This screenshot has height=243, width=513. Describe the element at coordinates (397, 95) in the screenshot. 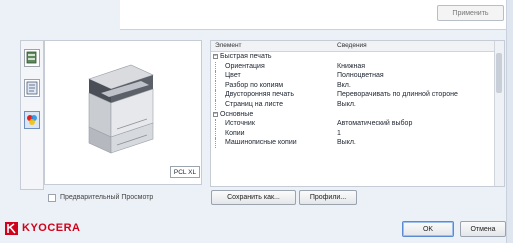

I see `row-value: Переворачивать по длинной стороне` at that location.